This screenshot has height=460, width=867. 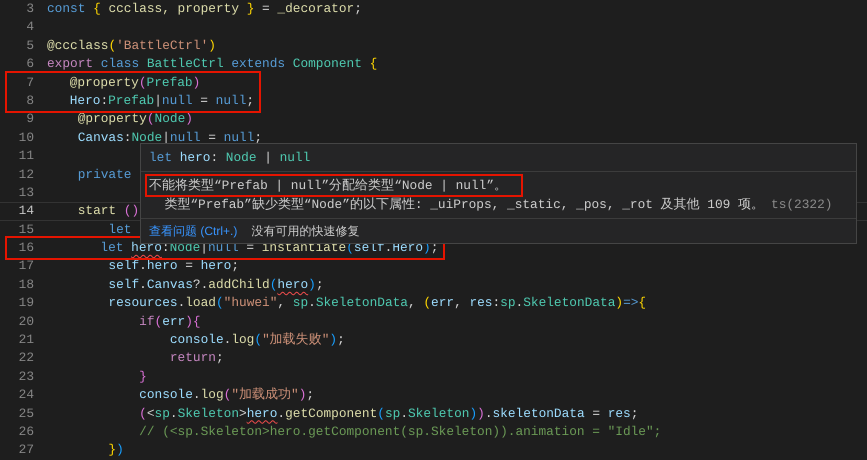 I want to click on code-line: @property(Node), so click(x=134, y=119).